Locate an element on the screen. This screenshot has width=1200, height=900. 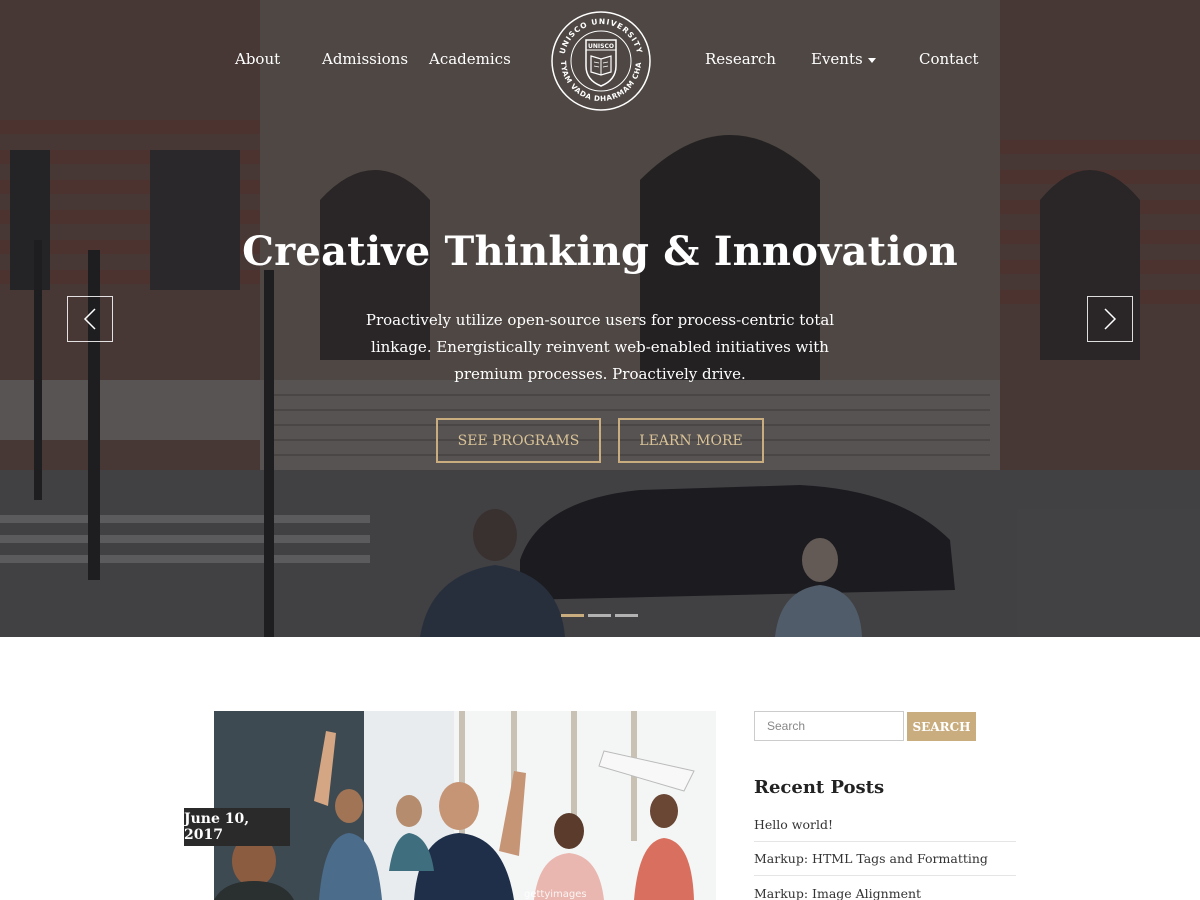
post-date-badge: June 10, 2017 is located at coordinates (237, 827).